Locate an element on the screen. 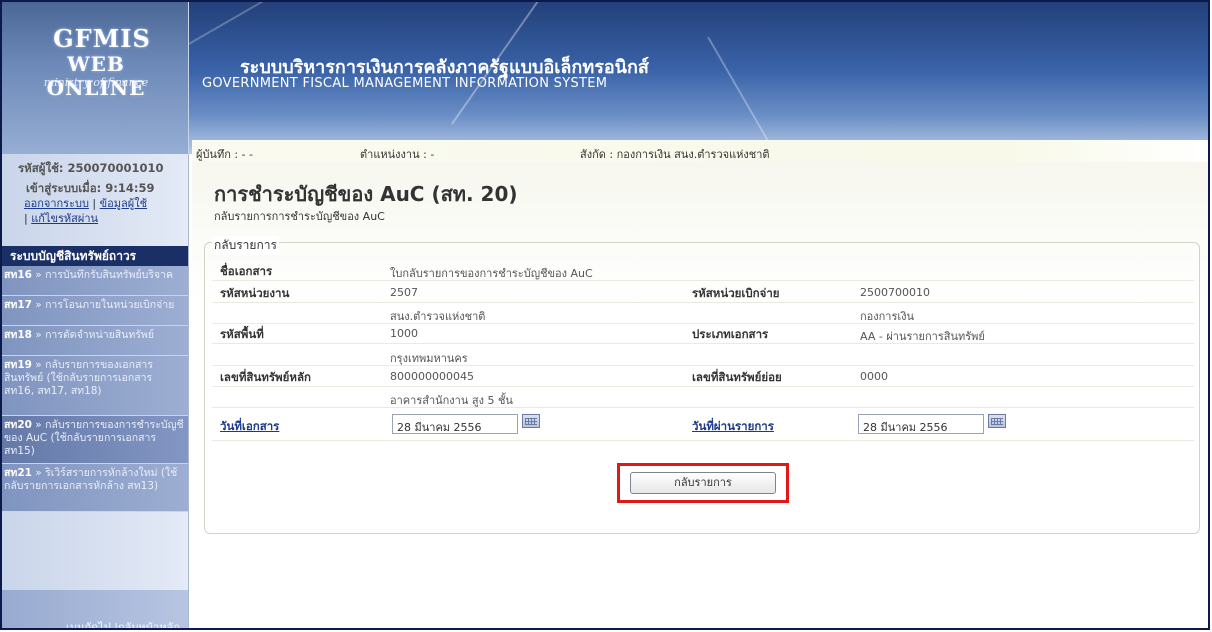 The height and width of the screenshot is (632, 1212). doc-date-input: 28 มีนาคม 2556 is located at coordinates (455, 424).